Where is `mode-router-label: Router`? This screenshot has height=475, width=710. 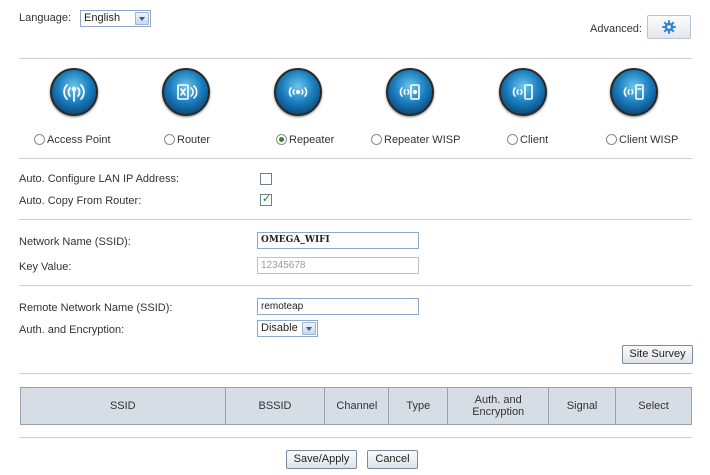 mode-router-label: Router is located at coordinates (194, 140).